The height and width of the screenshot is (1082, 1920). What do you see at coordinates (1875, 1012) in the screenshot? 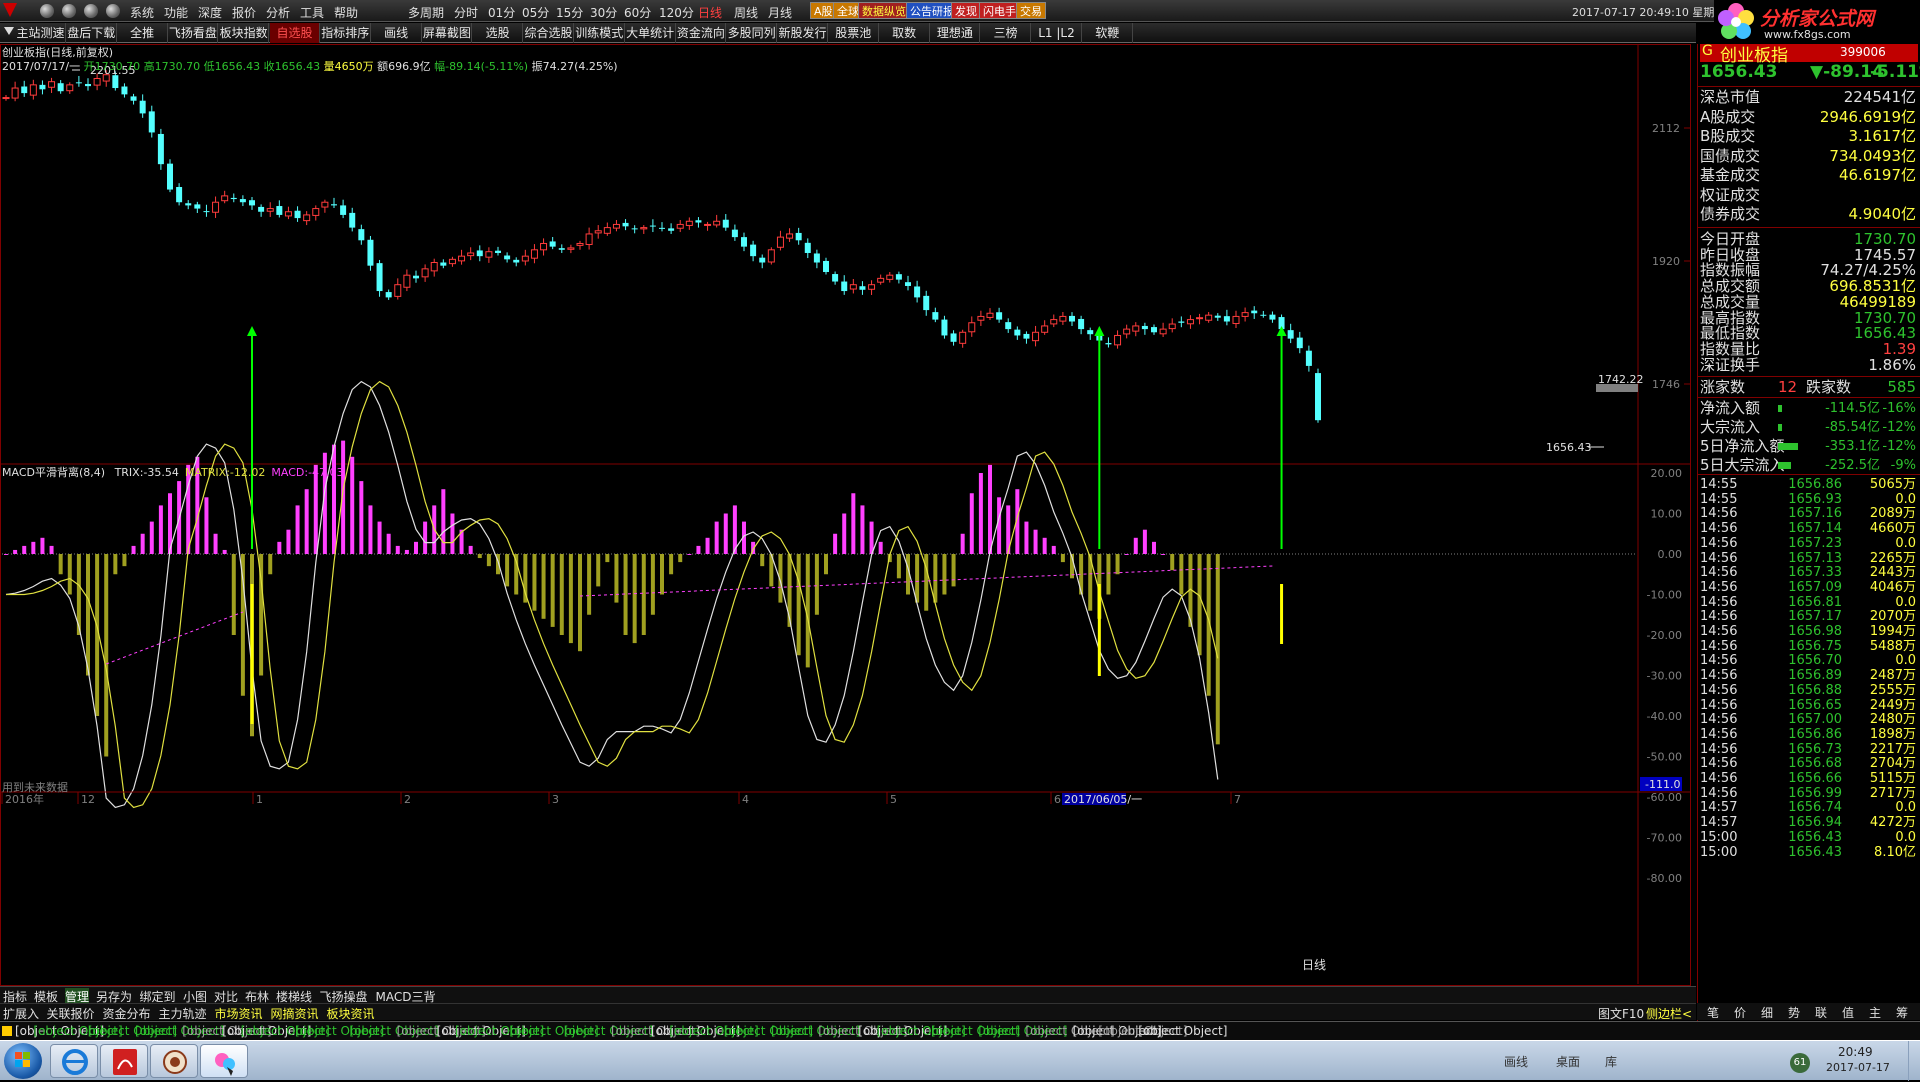
I see `panel-tab: 主` at bounding box center [1875, 1012].